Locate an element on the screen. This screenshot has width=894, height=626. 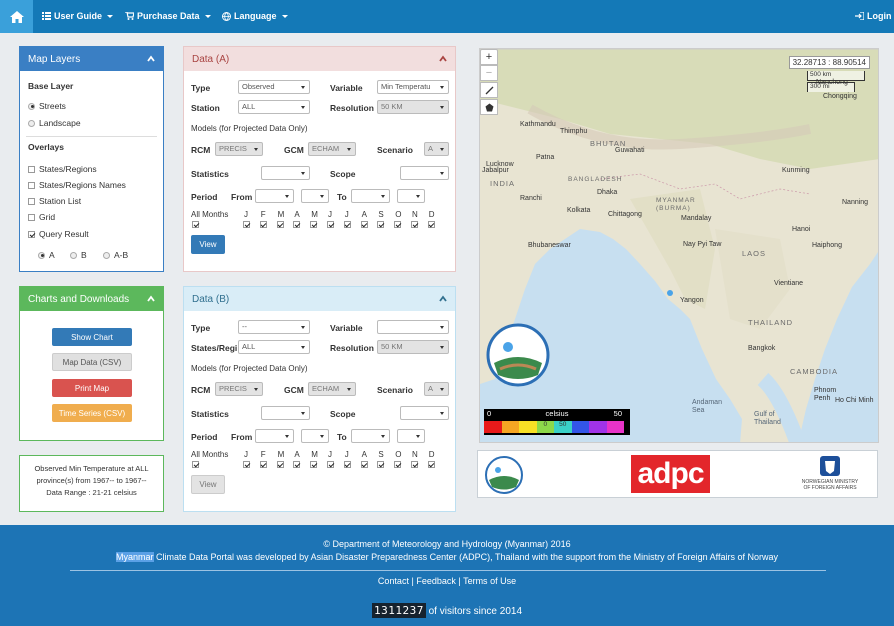
charts-downloads-header: Charts and Downloads is located at coordinates (91, 299).